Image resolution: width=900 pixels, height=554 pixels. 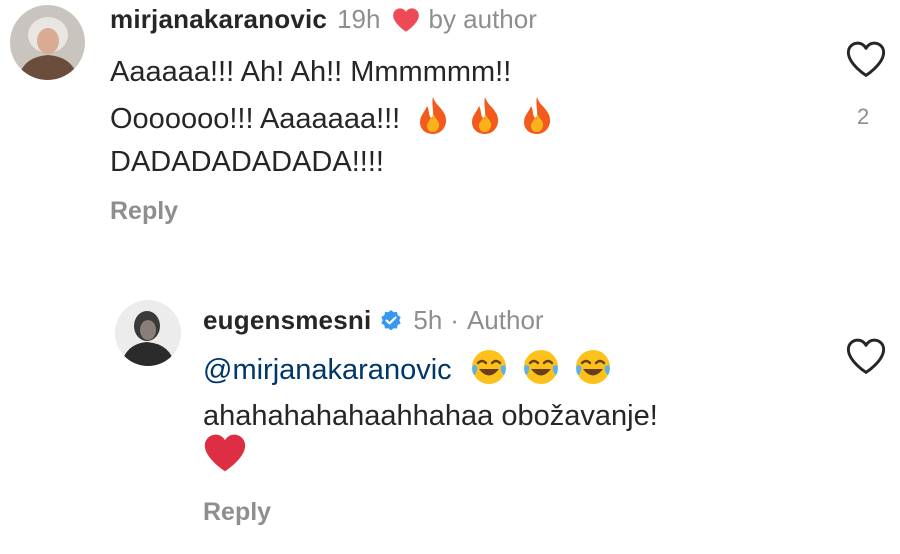 I want to click on like-count: 2, so click(x=863, y=116).